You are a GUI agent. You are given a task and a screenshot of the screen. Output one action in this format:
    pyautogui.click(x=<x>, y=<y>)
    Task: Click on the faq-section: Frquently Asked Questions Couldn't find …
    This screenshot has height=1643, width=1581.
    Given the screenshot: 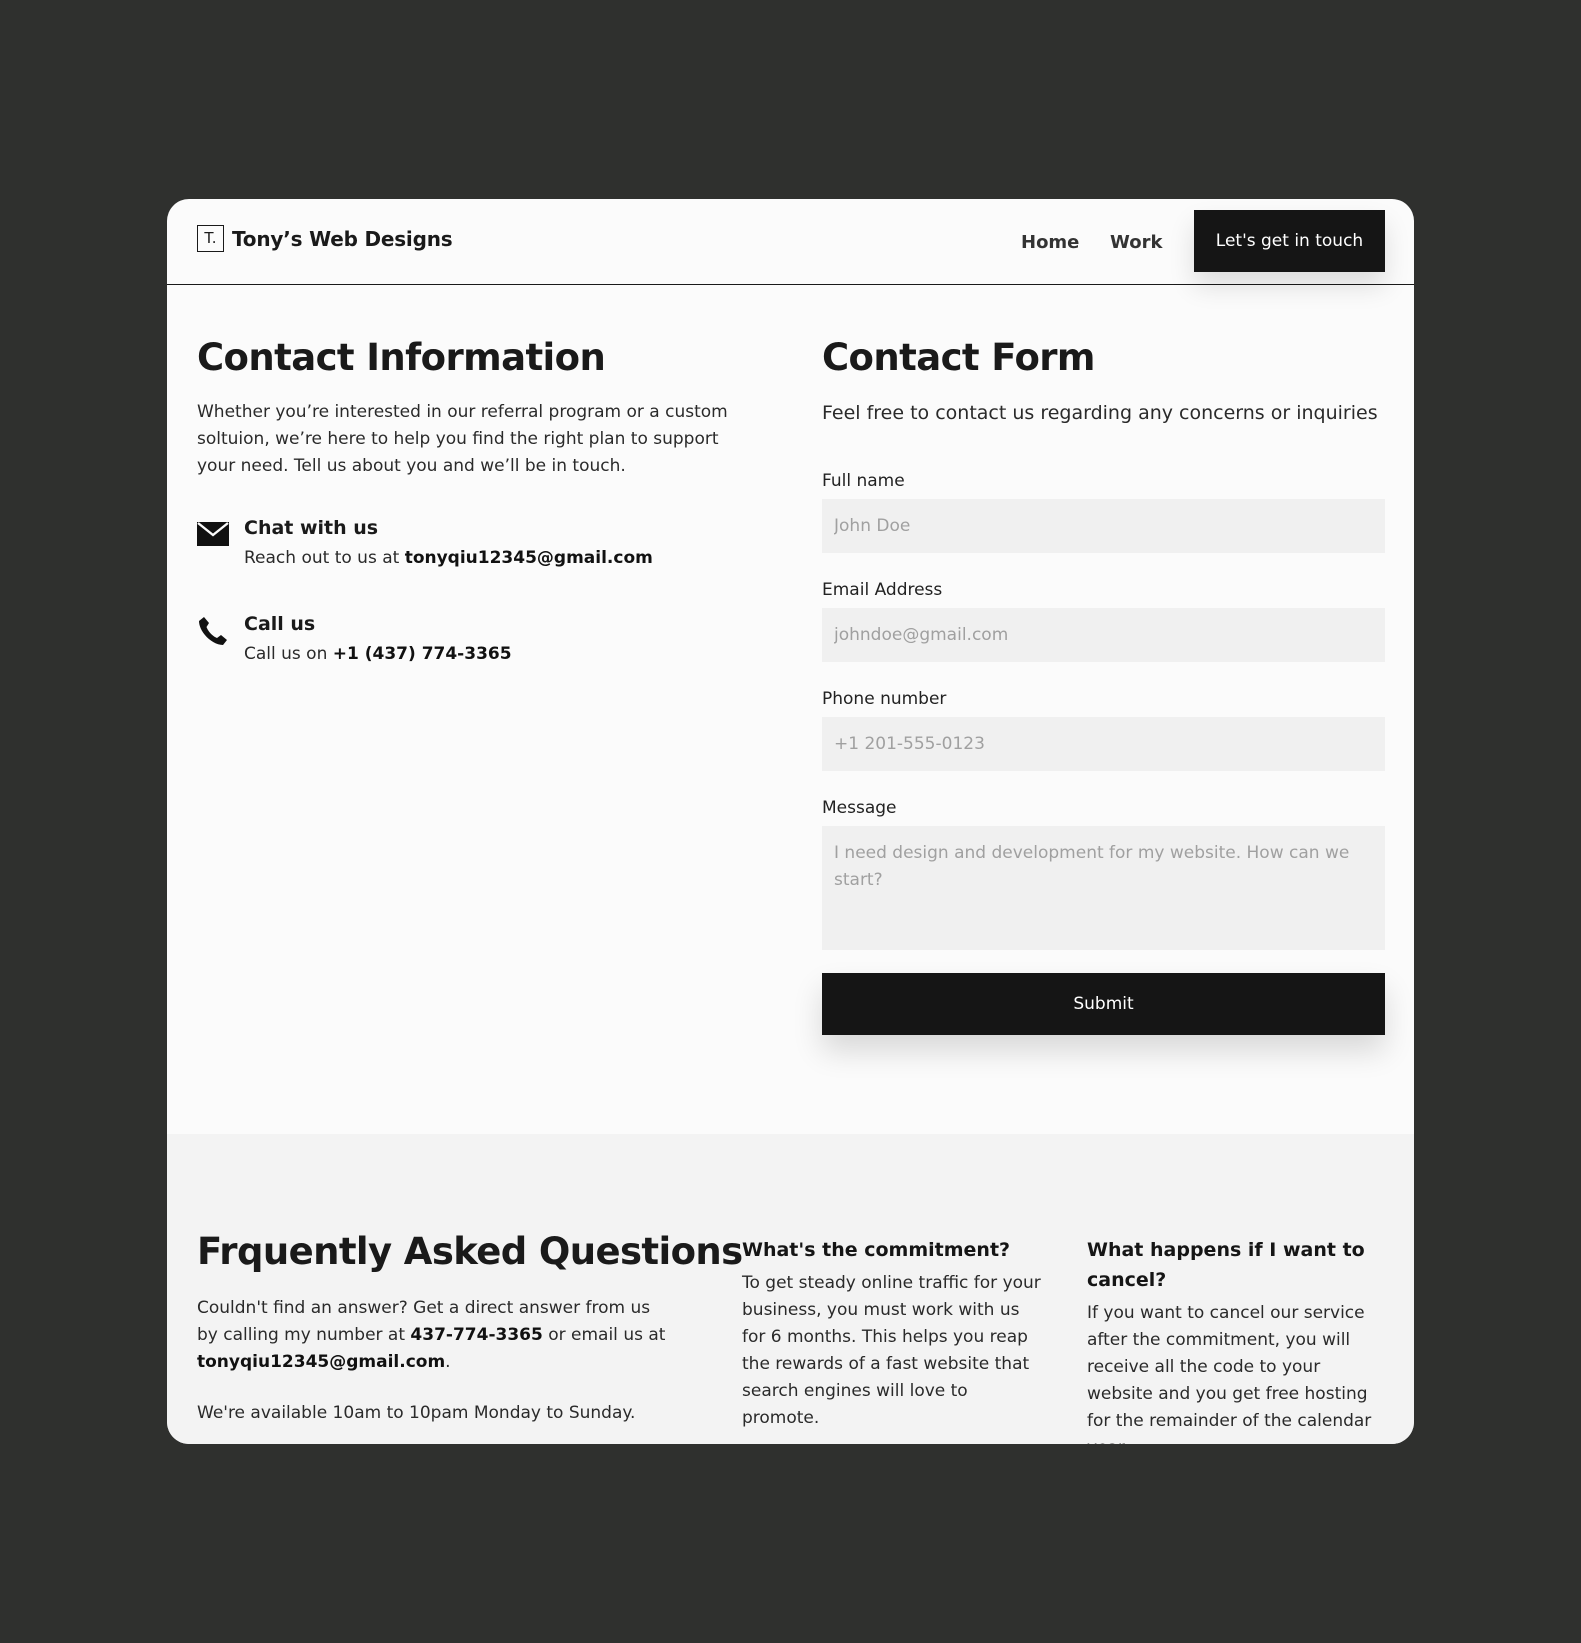 What is the action you would take?
    pyautogui.click(x=790, y=1289)
    